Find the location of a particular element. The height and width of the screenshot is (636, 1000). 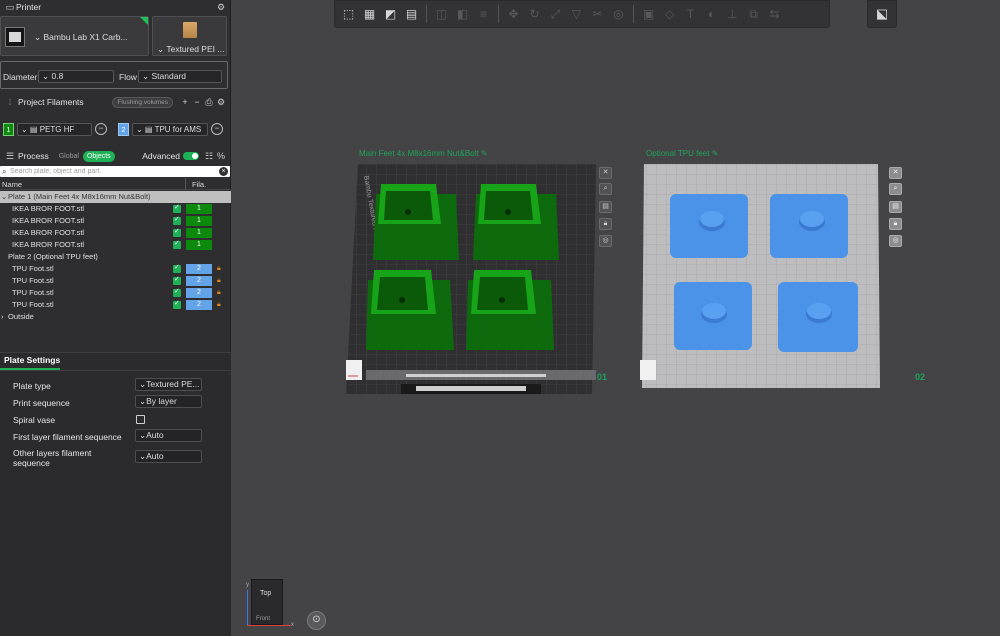

filament-2-color: 2 is located at coordinates (123, 129).